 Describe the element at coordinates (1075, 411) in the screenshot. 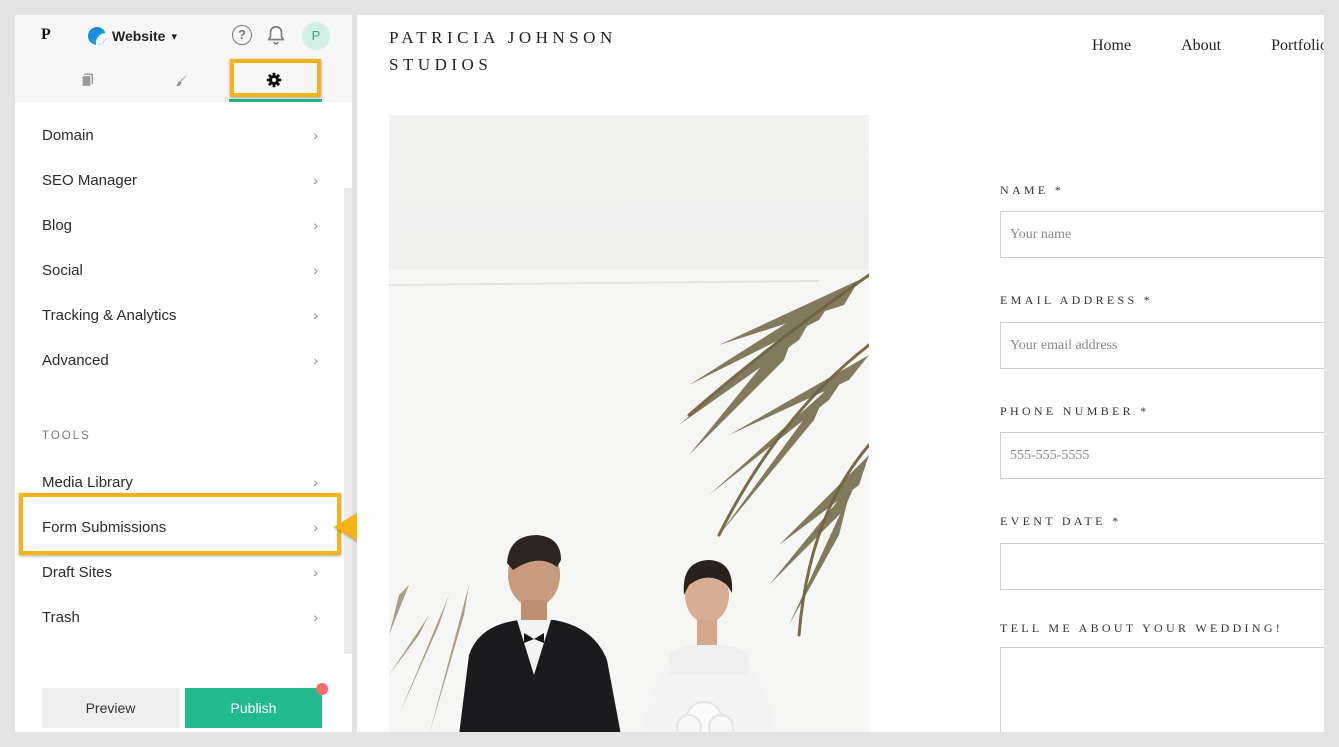

I see `phone-label: PHONE NUMBER *` at that location.